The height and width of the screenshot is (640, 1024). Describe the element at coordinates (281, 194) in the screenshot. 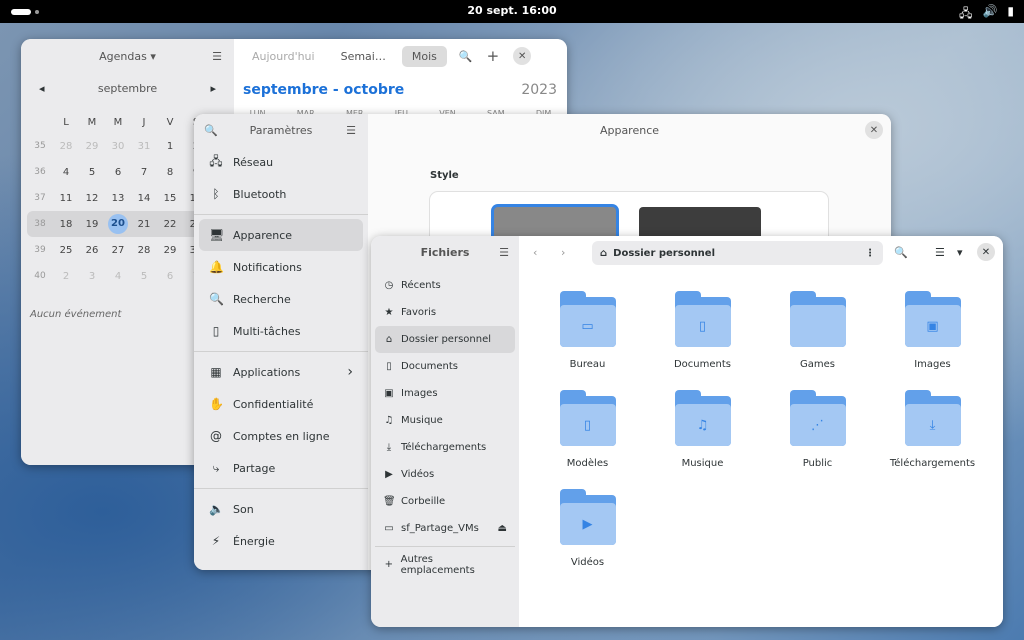

I see `sidebar-item-bluetooth: ᛒ Bluetooth` at that location.